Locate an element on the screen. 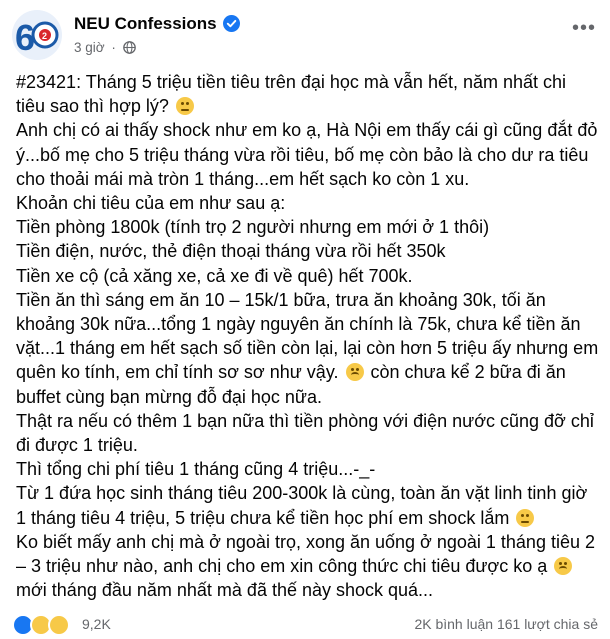 The height and width of the screenshot is (639, 610). globe-icon is located at coordinates (129, 47).